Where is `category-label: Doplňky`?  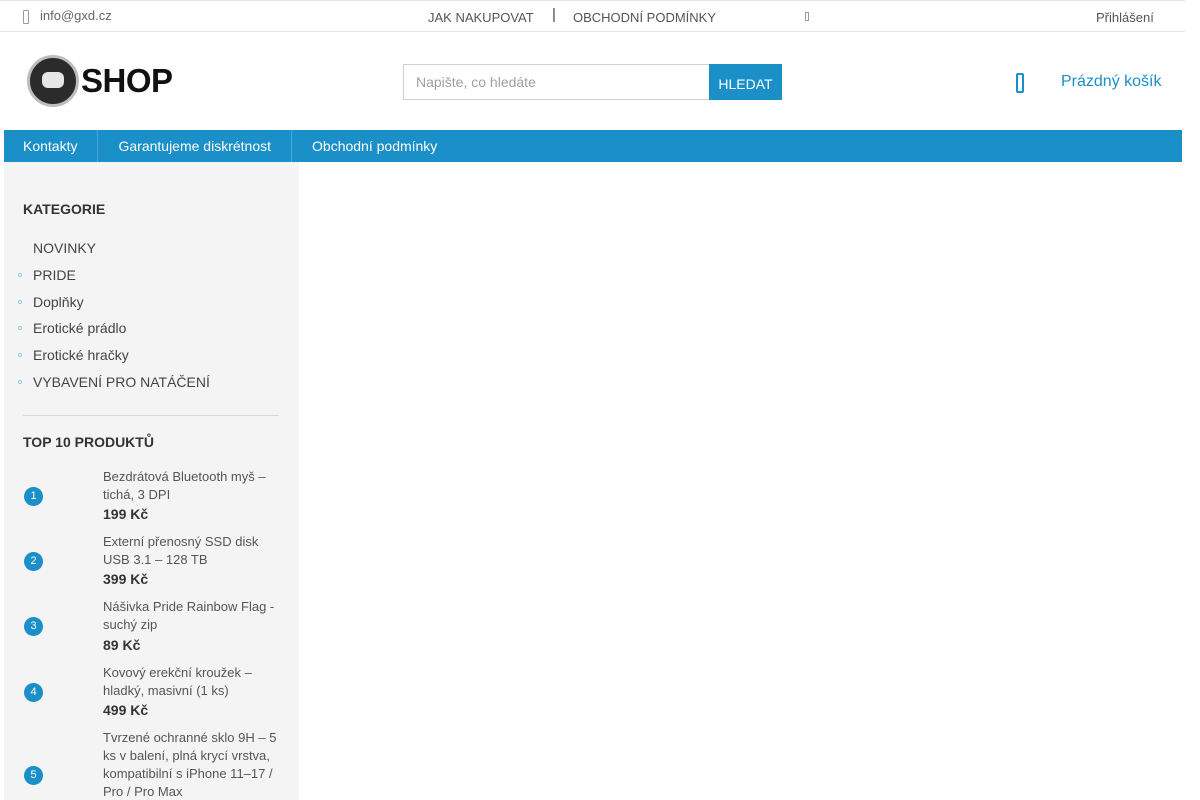 category-label: Doplňky is located at coordinates (58, 301).